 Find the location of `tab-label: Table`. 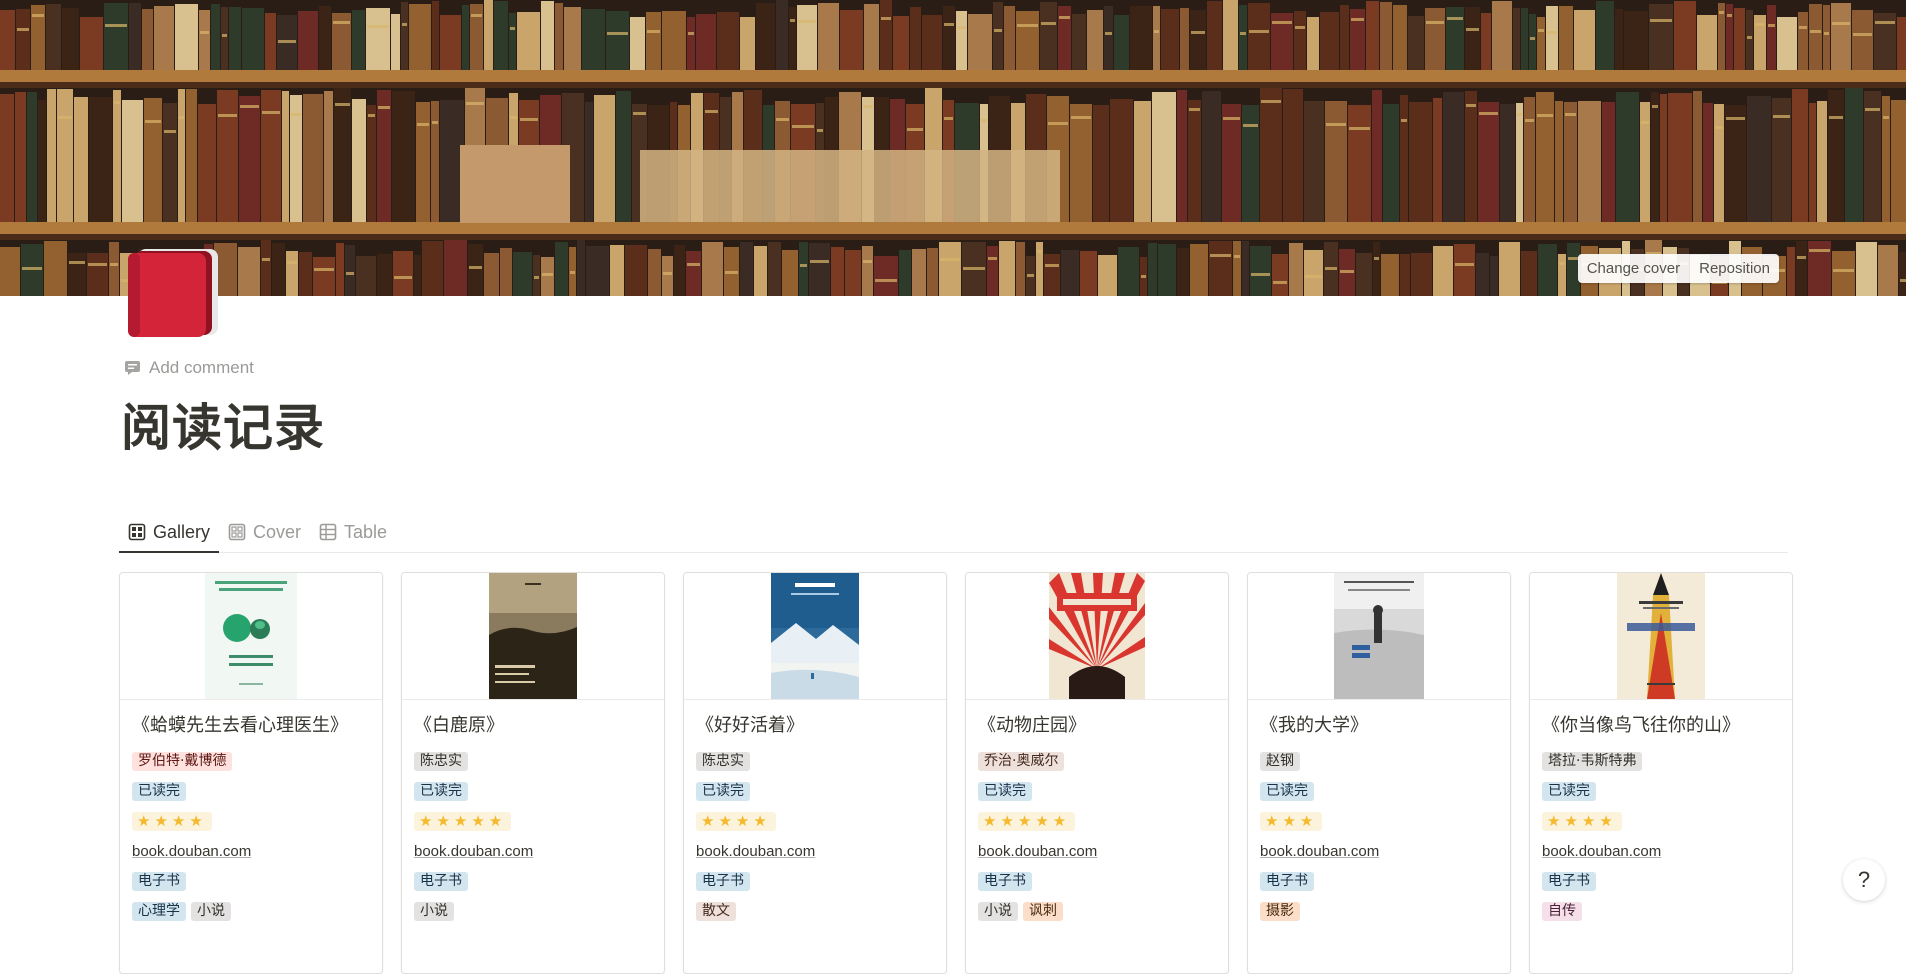

tab-label: Table is located at coordinates (366, 531).